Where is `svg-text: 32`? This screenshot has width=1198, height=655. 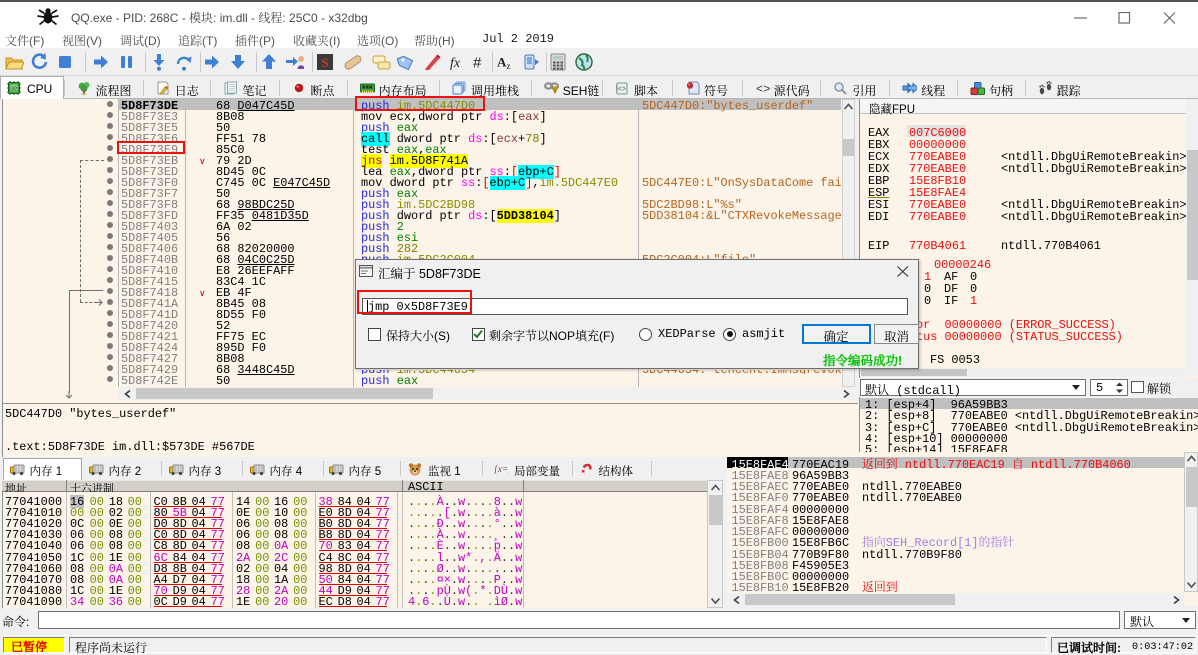
svg-text: 32 is located at coordinates (14, 90).